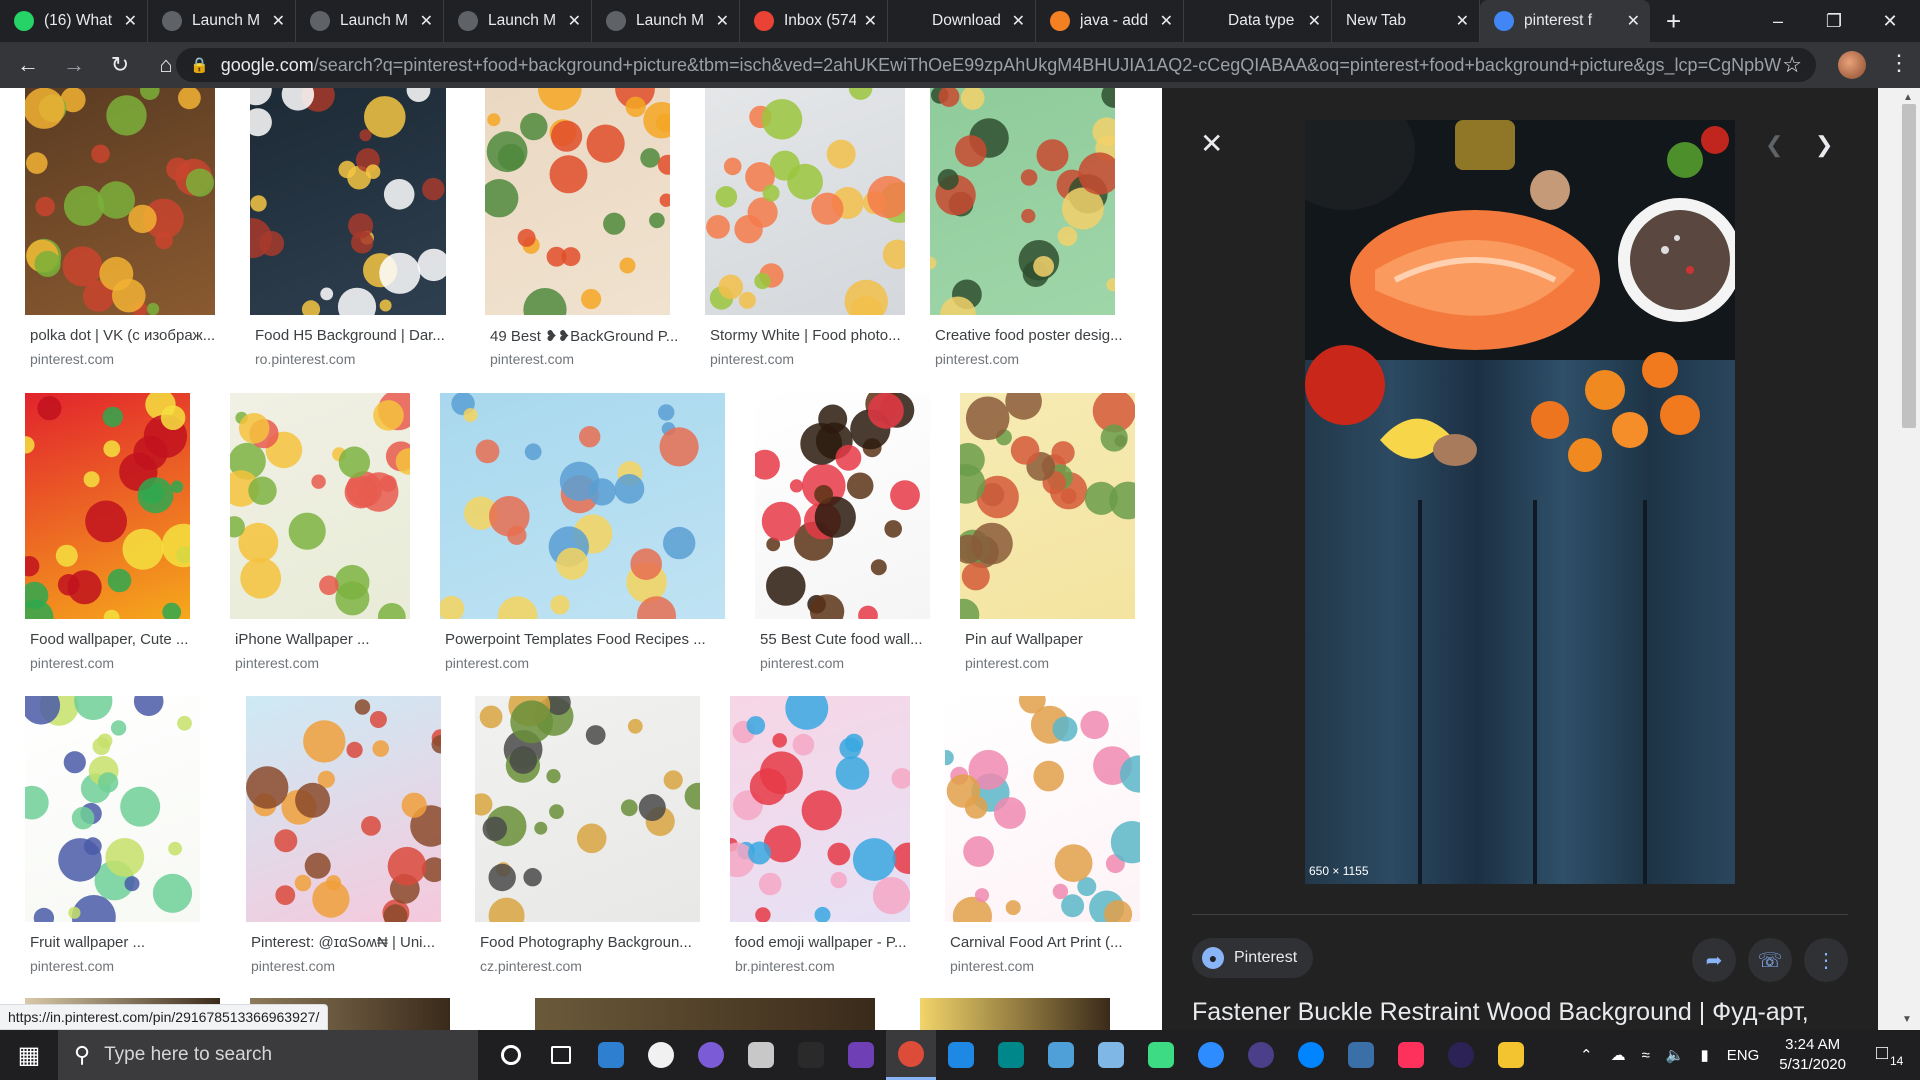  I want to click on back-icon: ←, so click(28, 65).